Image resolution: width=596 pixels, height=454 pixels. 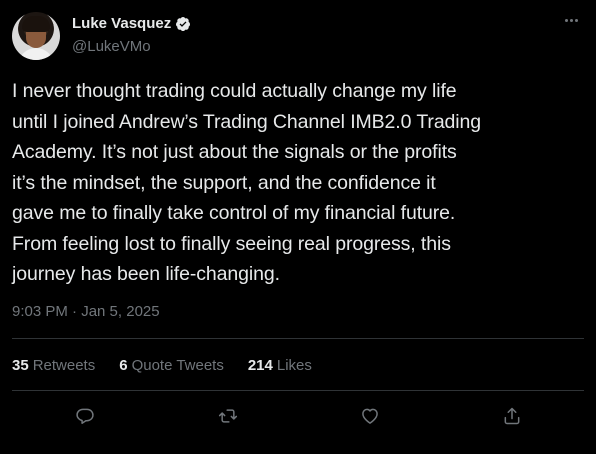 What do you see at coordinates (64, 365) in the screenshot?
I see `retweets-label: Retweets` at bounding box center [64, 365].